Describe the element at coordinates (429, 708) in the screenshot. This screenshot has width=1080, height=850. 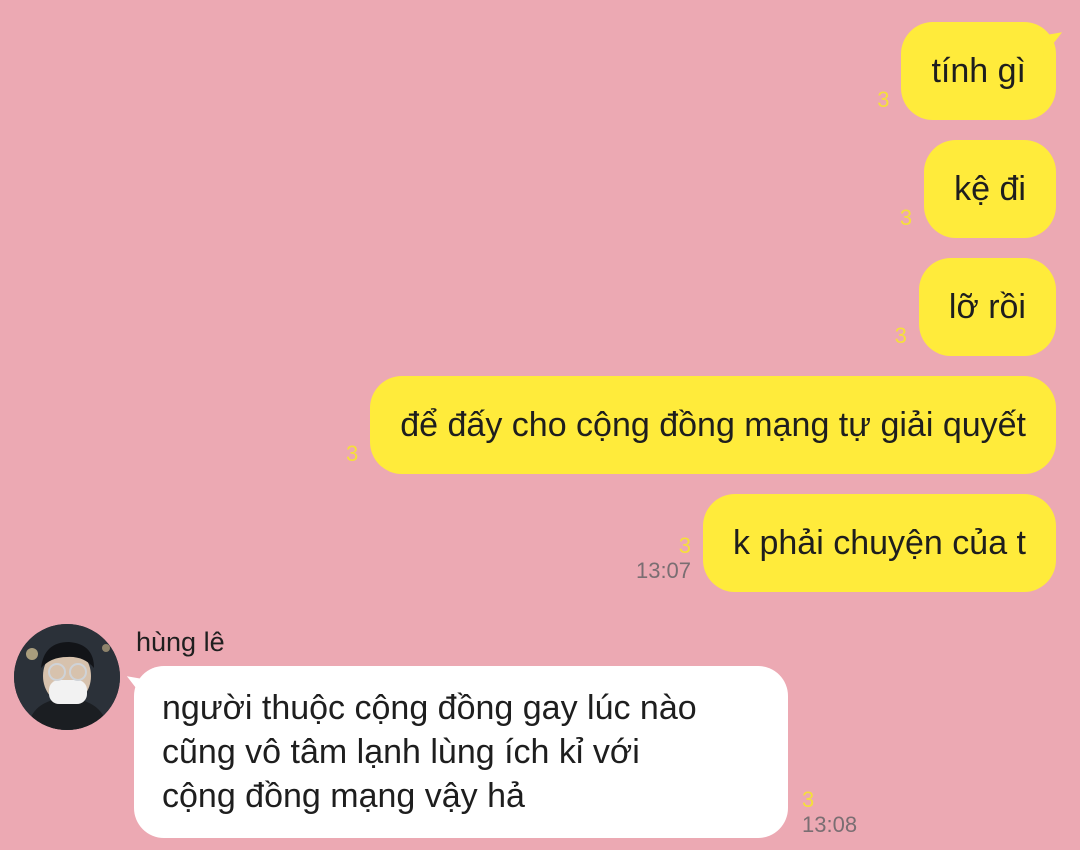
I see `message-line: người thuộc cộng đồng gay lúc nào` at that location.